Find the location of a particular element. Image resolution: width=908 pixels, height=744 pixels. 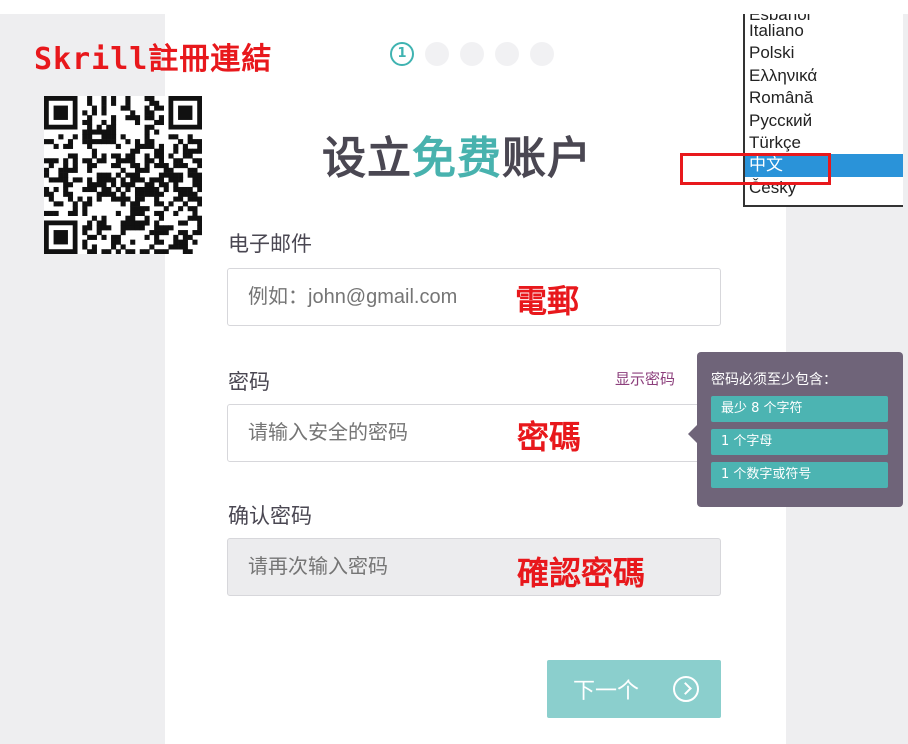

chevron-right-icon is located at coordinates (686, 689).